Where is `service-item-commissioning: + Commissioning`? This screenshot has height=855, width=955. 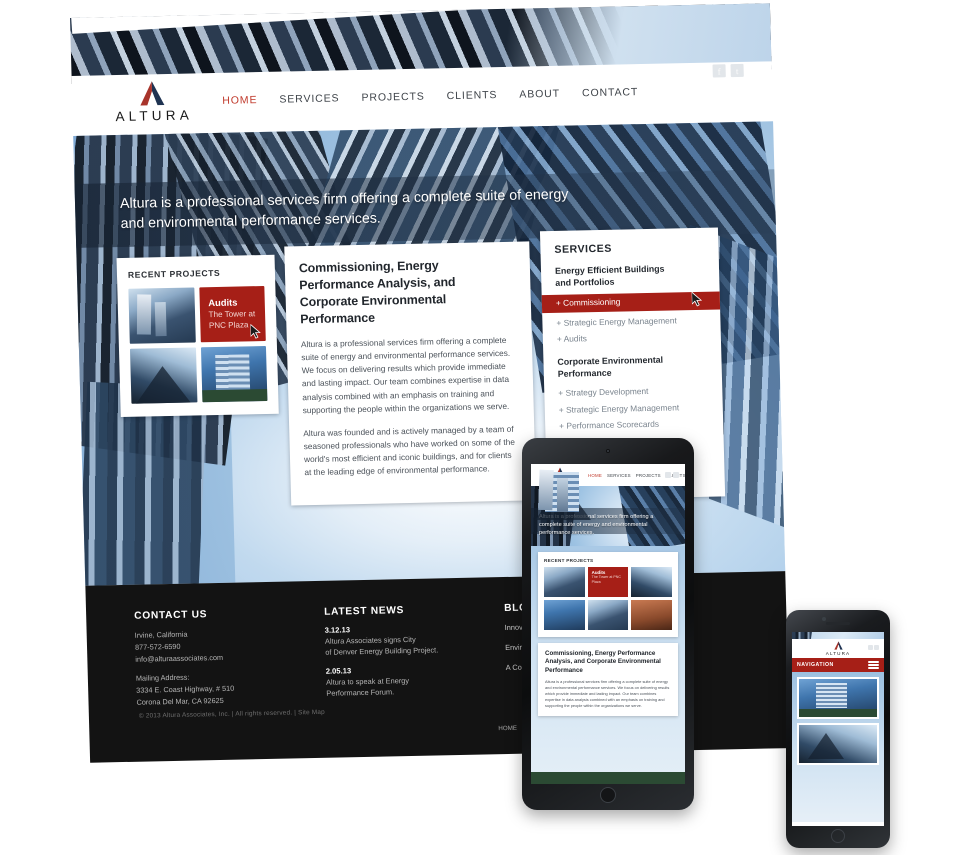 service-item-commissioning: + Commissioning is located at coordinates (631, 302).